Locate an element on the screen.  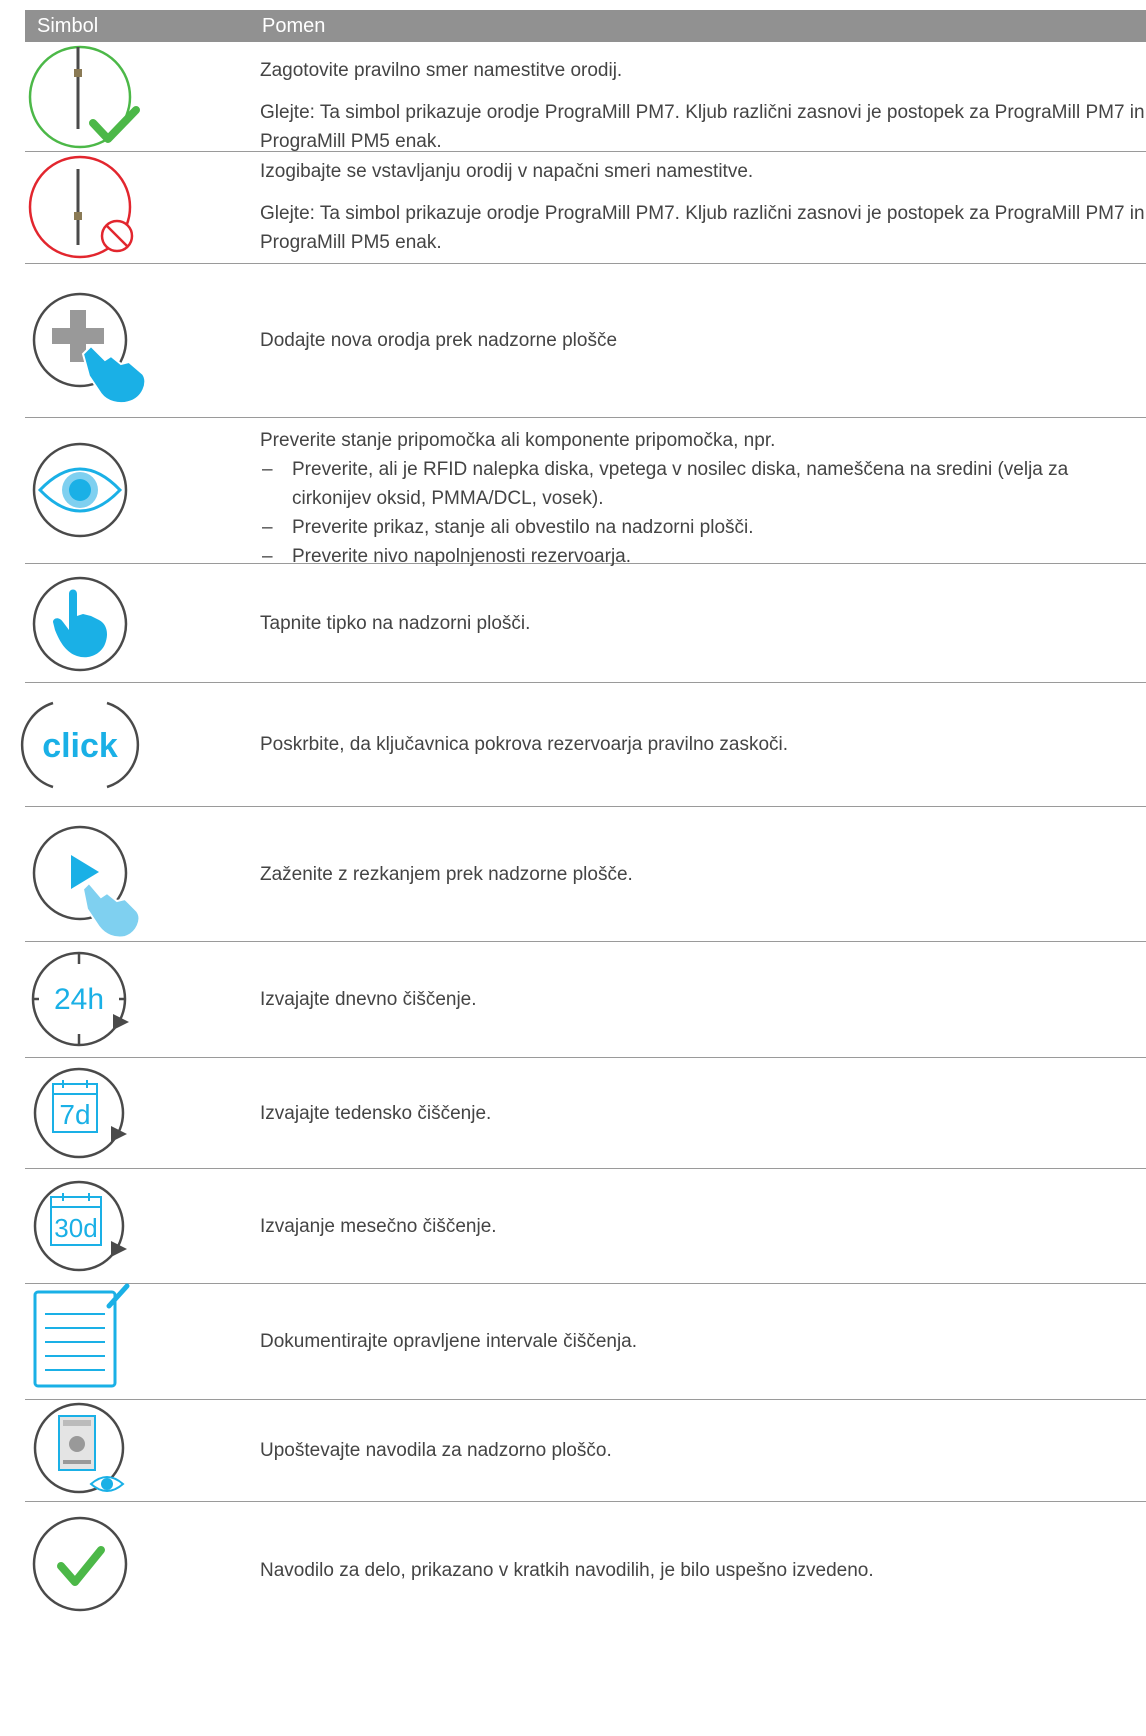
table-row: Dodajte nova orodja prek nadzorne plošče is located at coordinates (585, 341).